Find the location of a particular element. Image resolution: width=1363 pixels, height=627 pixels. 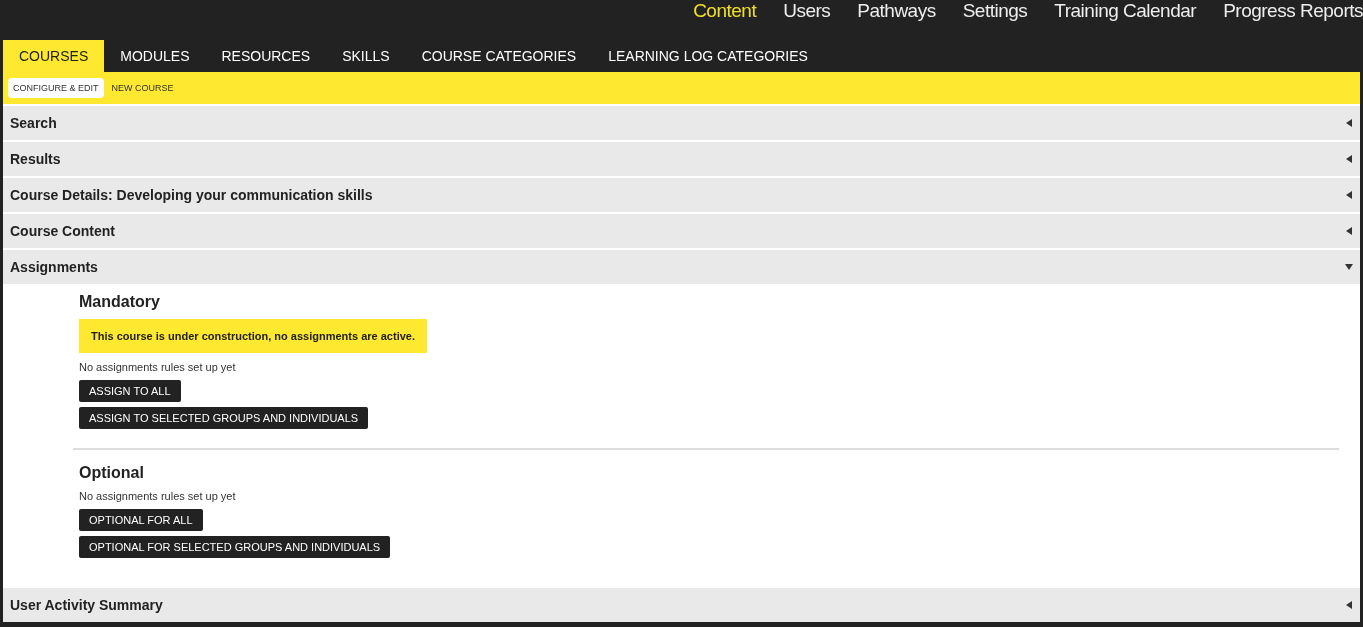

assign-button: ASSIGN TO ALL is located at coordinates (130, 391).